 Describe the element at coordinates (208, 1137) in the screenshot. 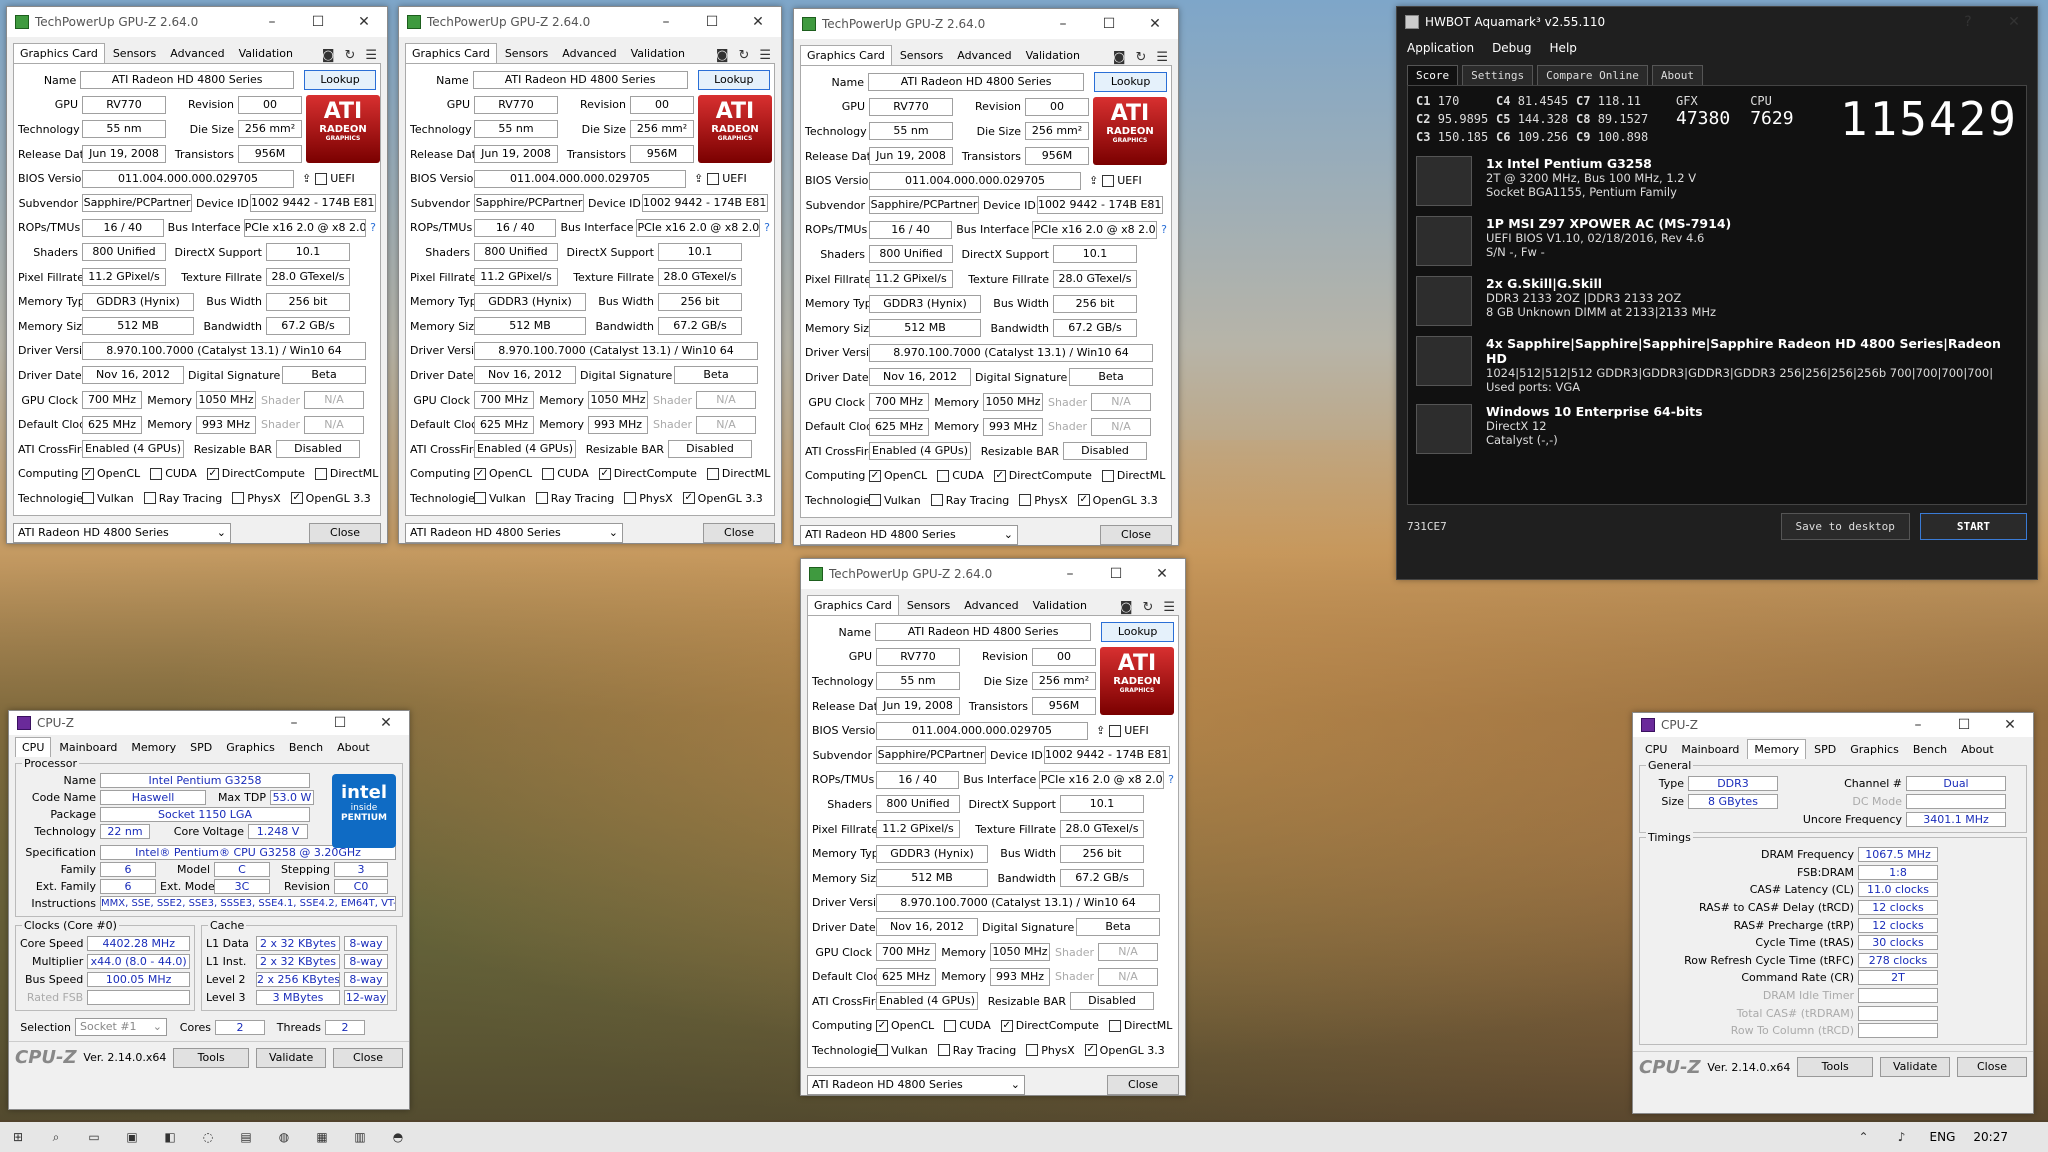

I see `app-icon-2: ◌` at that location.